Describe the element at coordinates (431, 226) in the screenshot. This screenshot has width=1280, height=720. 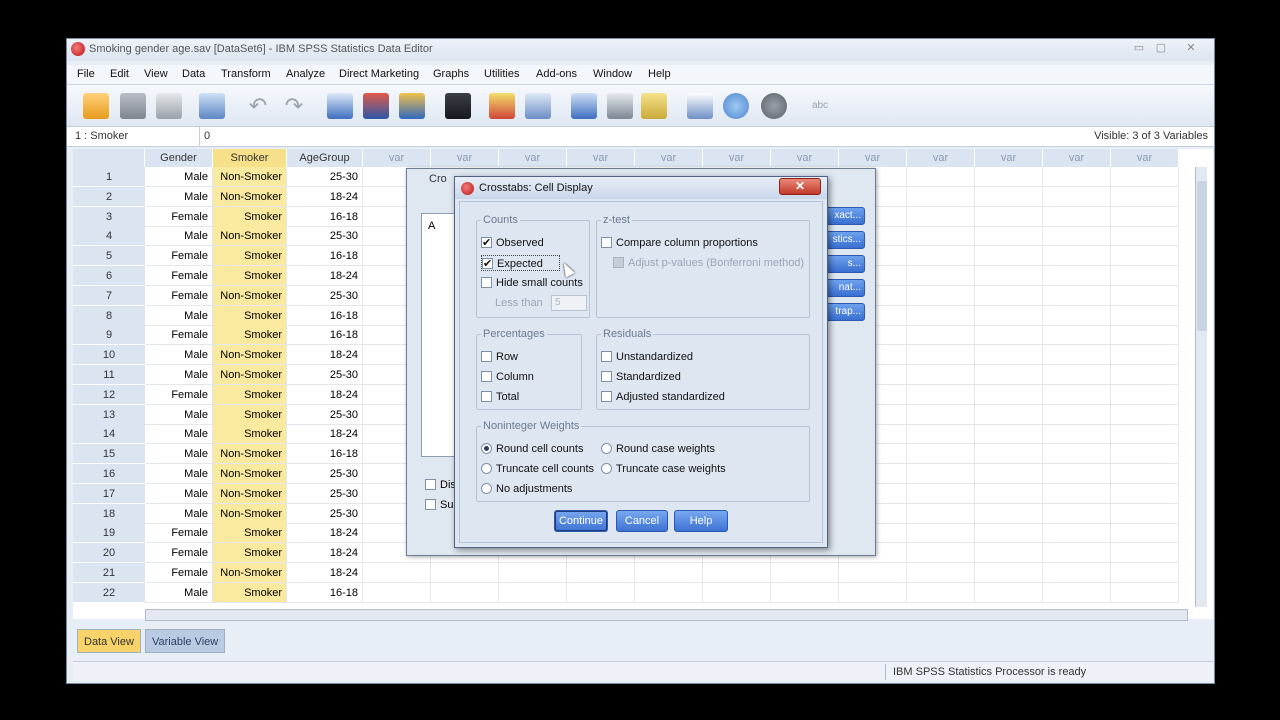
I see `variable-list-item: A` at that location.